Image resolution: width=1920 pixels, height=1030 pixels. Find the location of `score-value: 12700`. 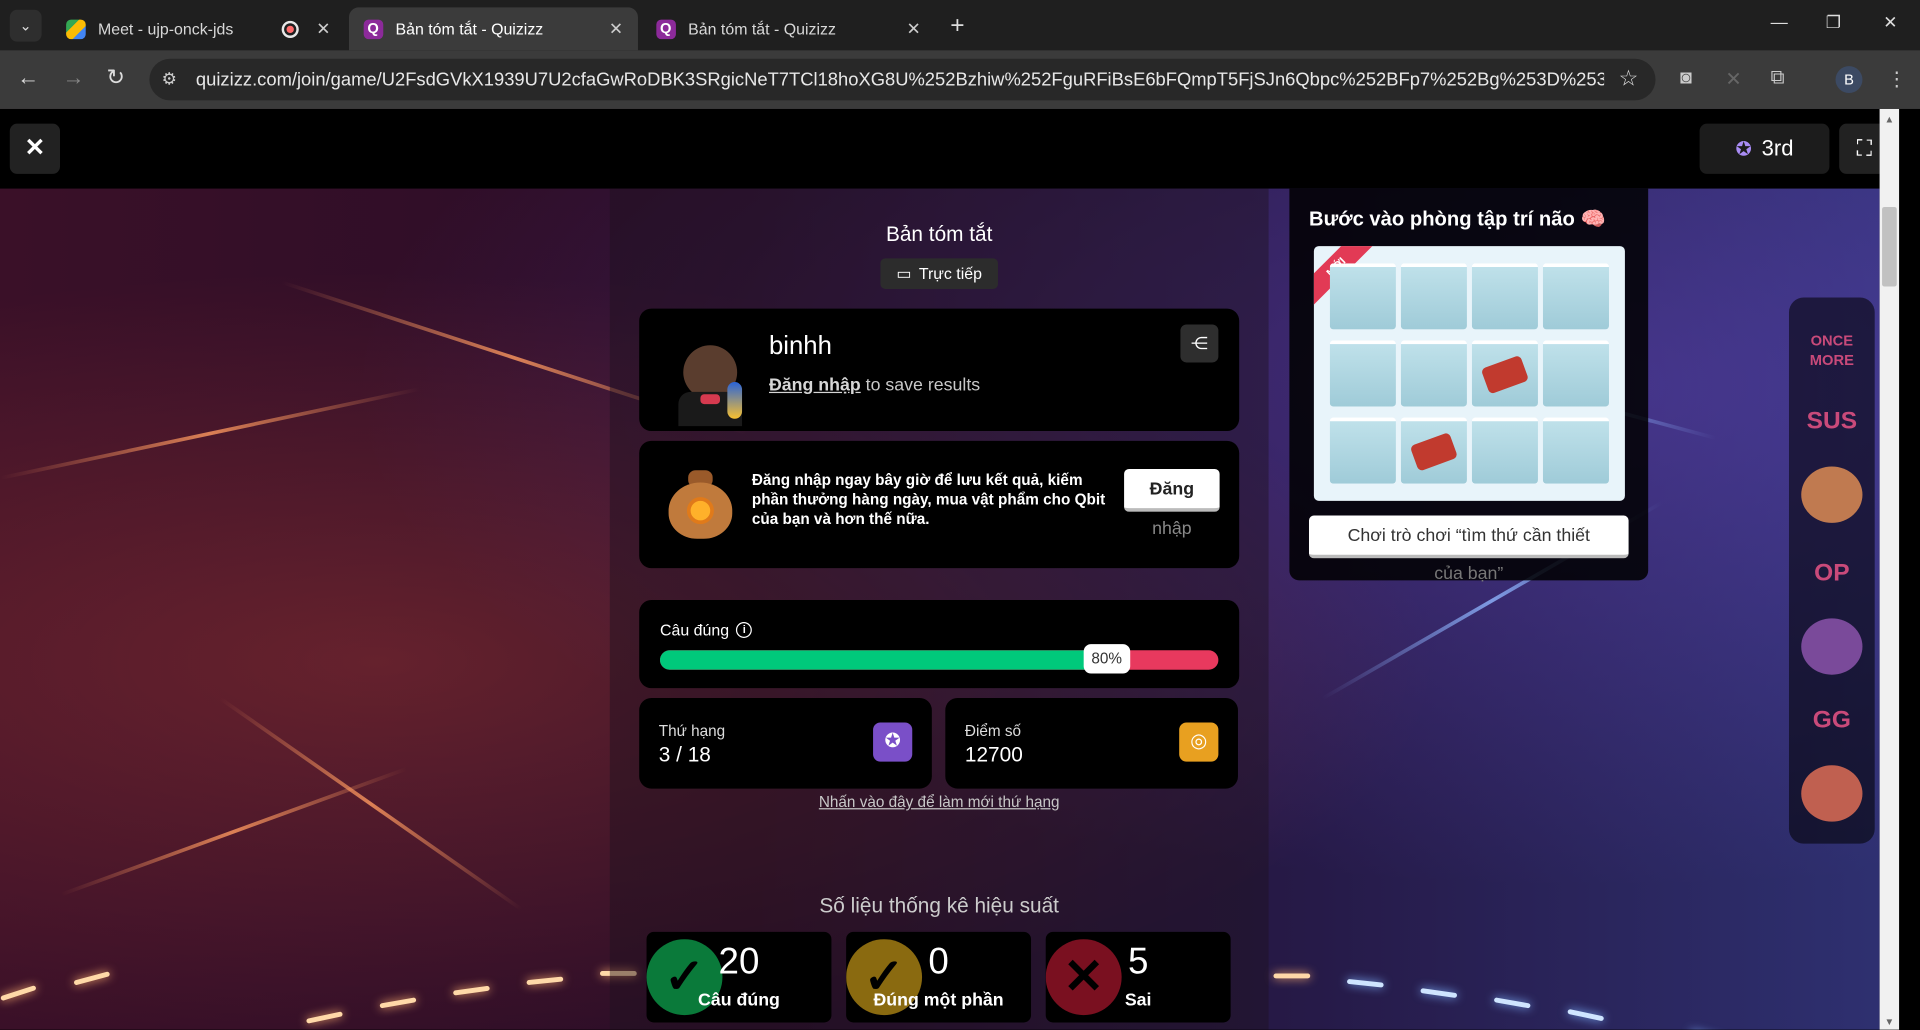

score-value: 12700 is located at coordinates (993, 755).